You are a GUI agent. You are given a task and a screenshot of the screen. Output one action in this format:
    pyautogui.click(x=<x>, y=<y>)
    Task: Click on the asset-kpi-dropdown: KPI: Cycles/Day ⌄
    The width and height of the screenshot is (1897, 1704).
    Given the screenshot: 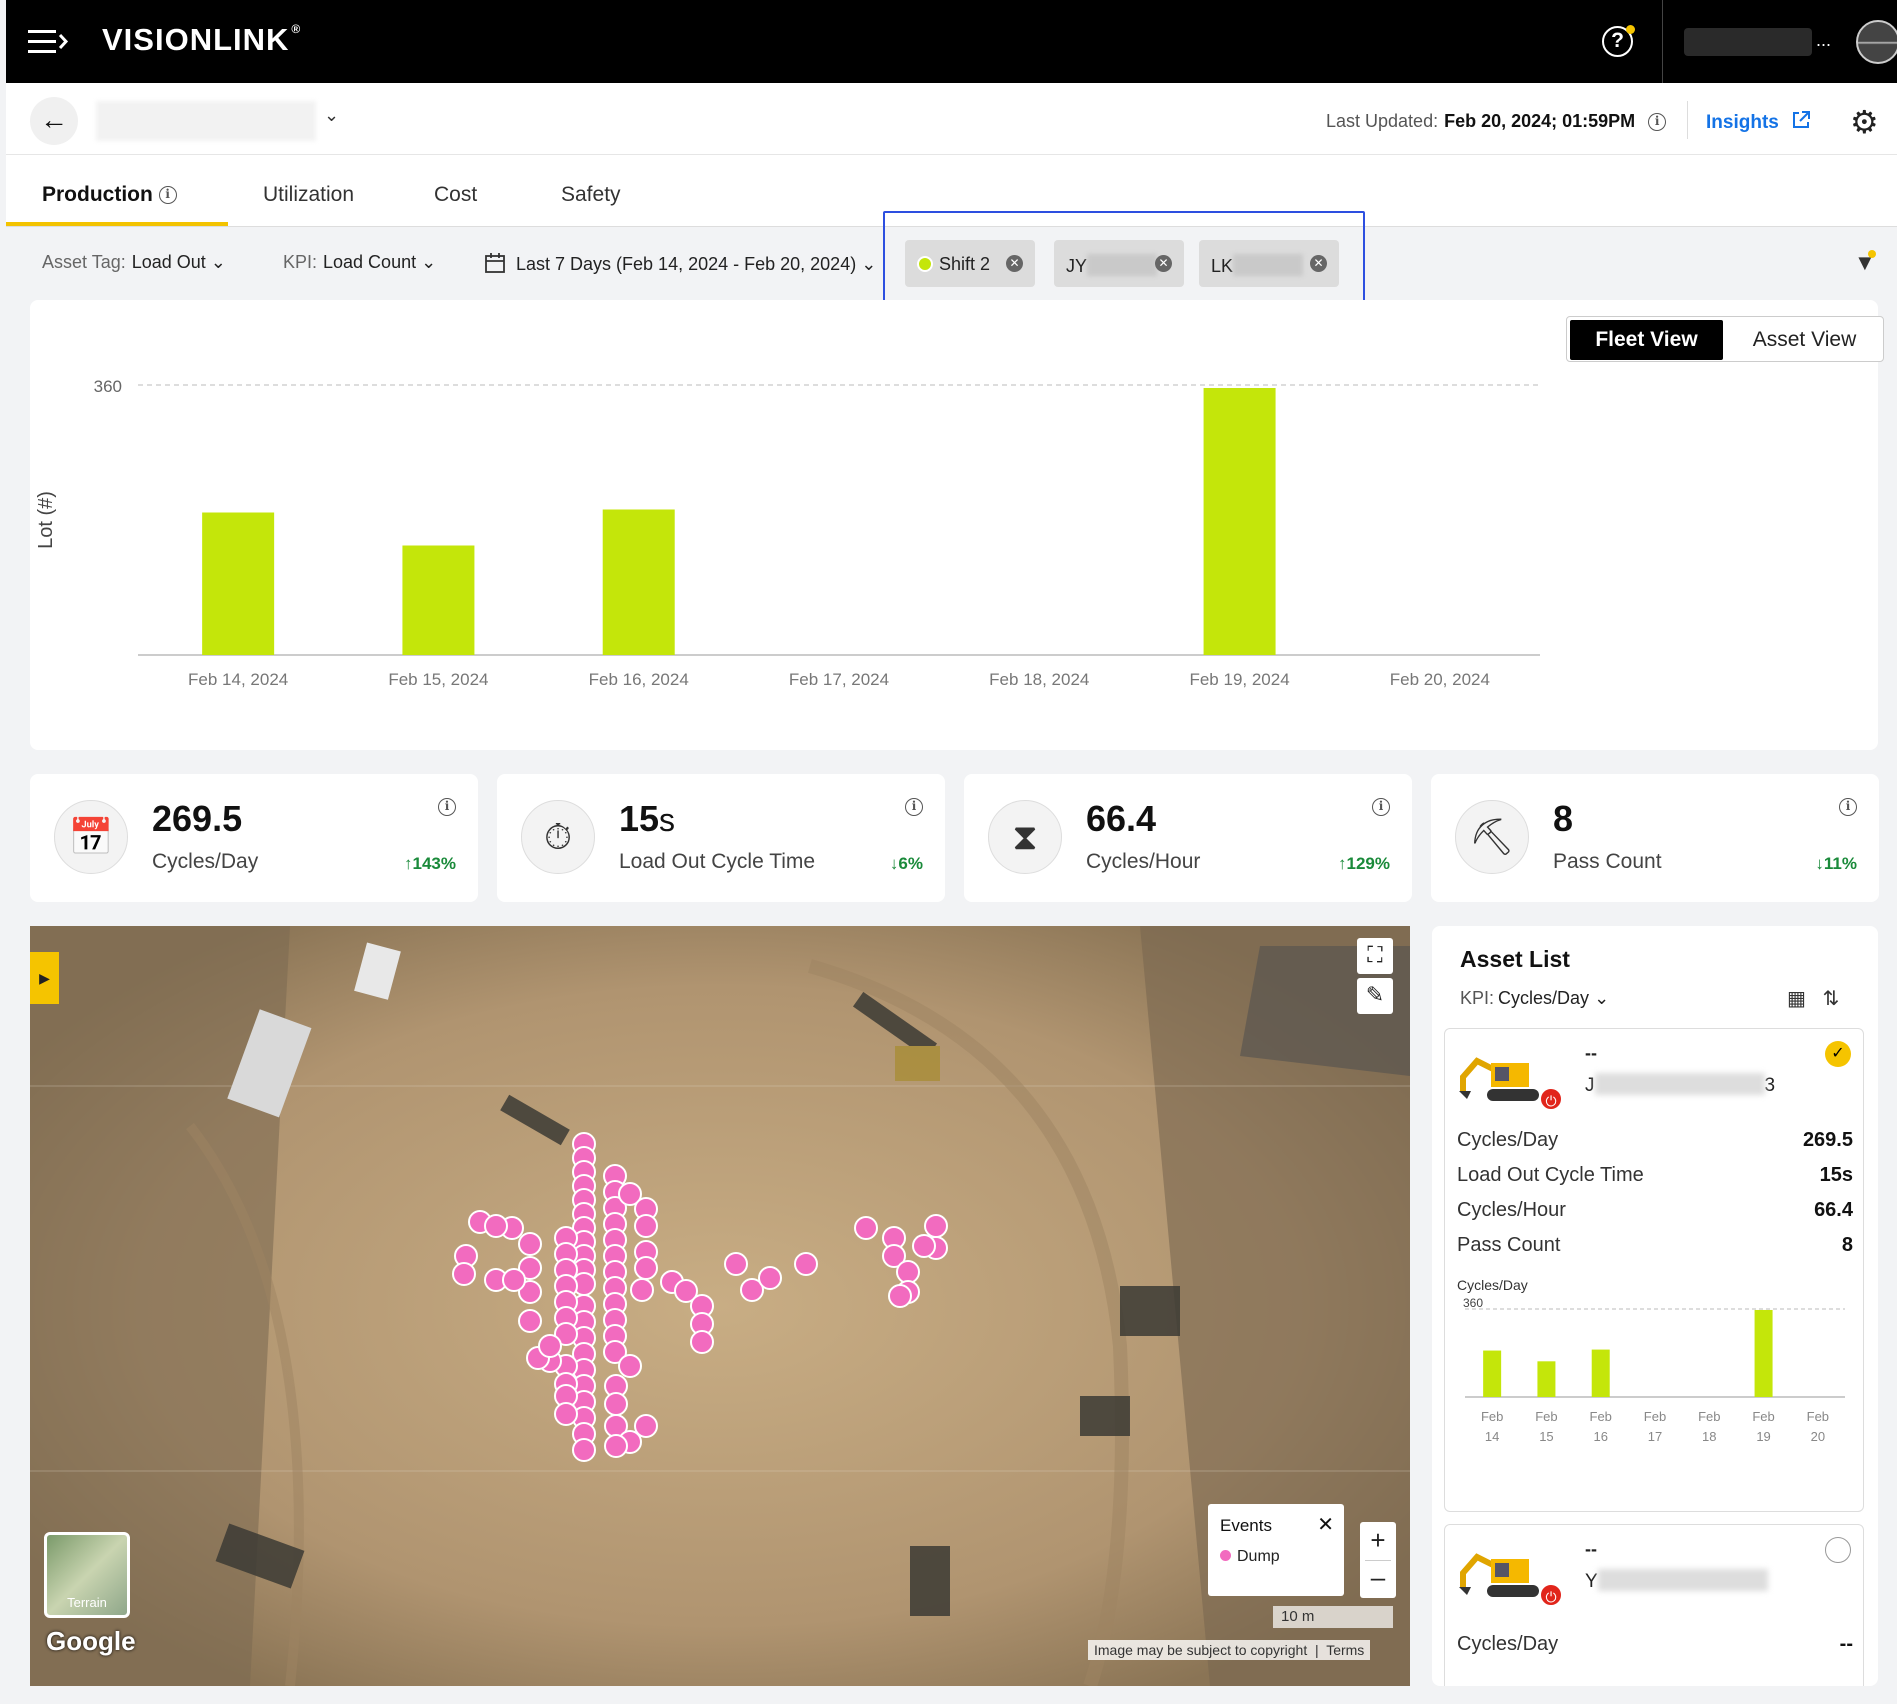 What is the action you would take?
    pyautogui.click(x=1534, y=998)
    